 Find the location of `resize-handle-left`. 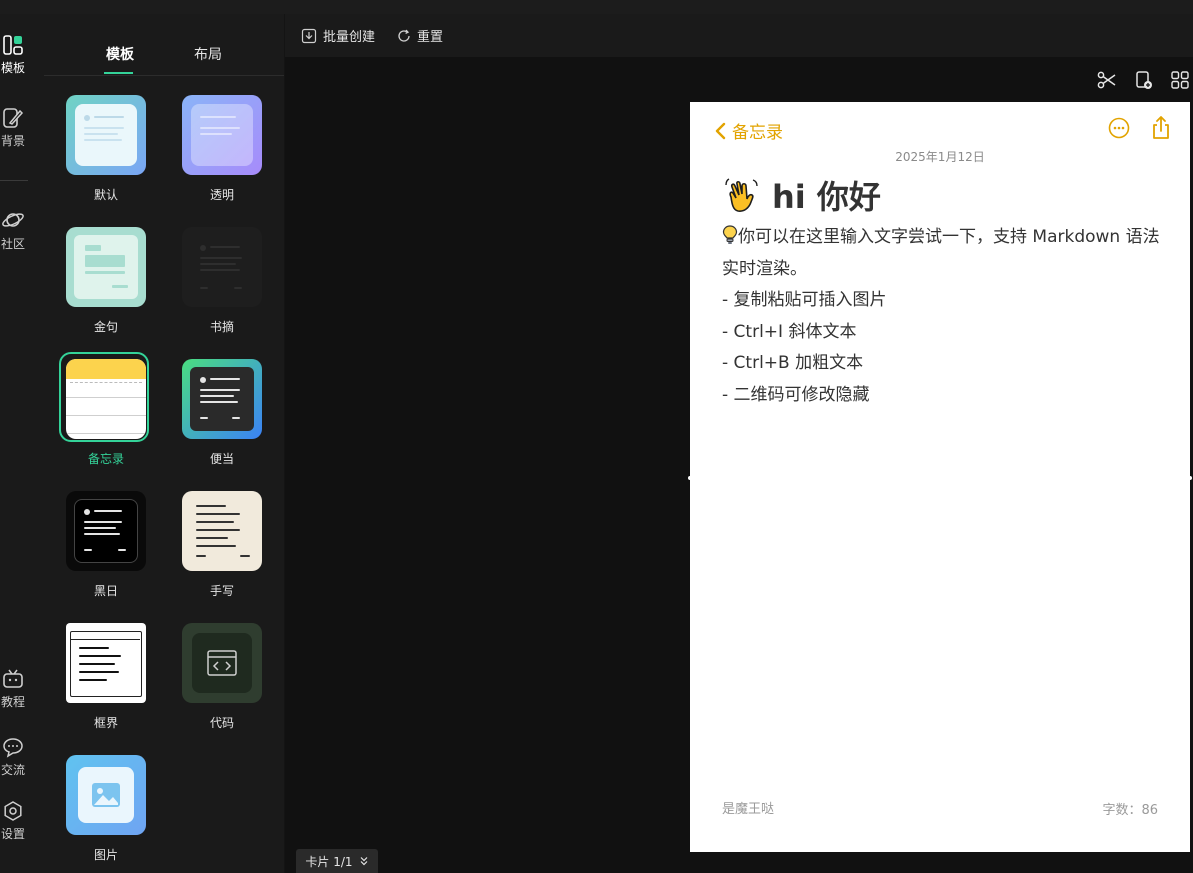

resize-handle-left is located at coordinates (690, 478).